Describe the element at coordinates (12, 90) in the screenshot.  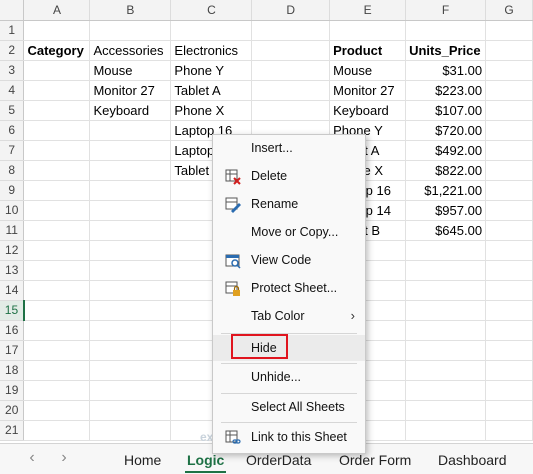
I see `row-header: 4` at that location.